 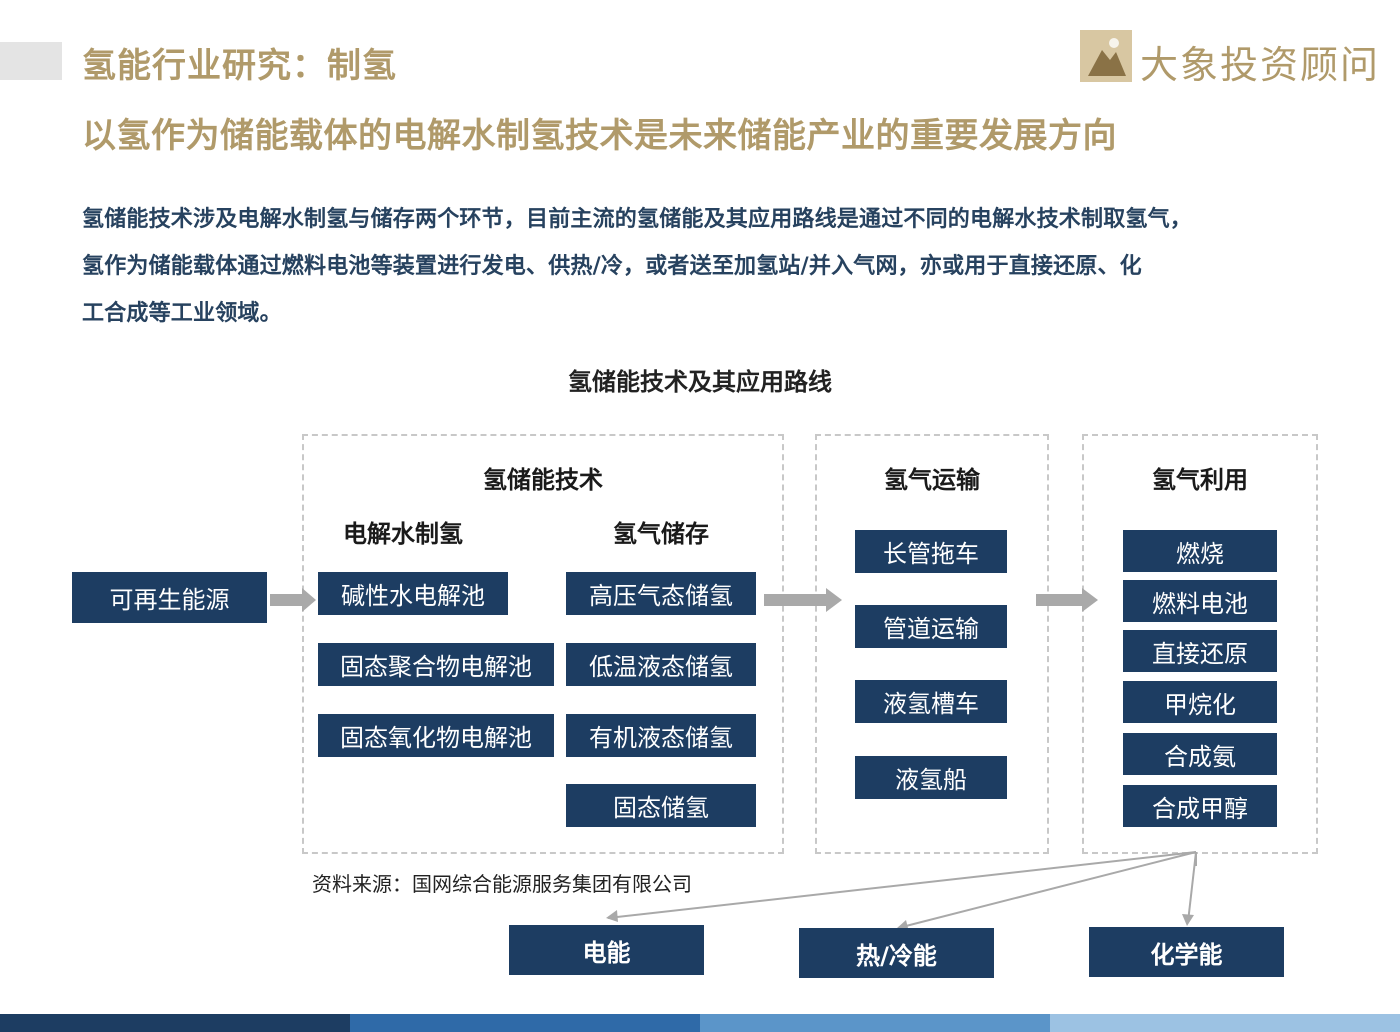 I want to click on source-note: 资料来源：国网综合能源服务集团有限公司, so click(x=502, y=884).